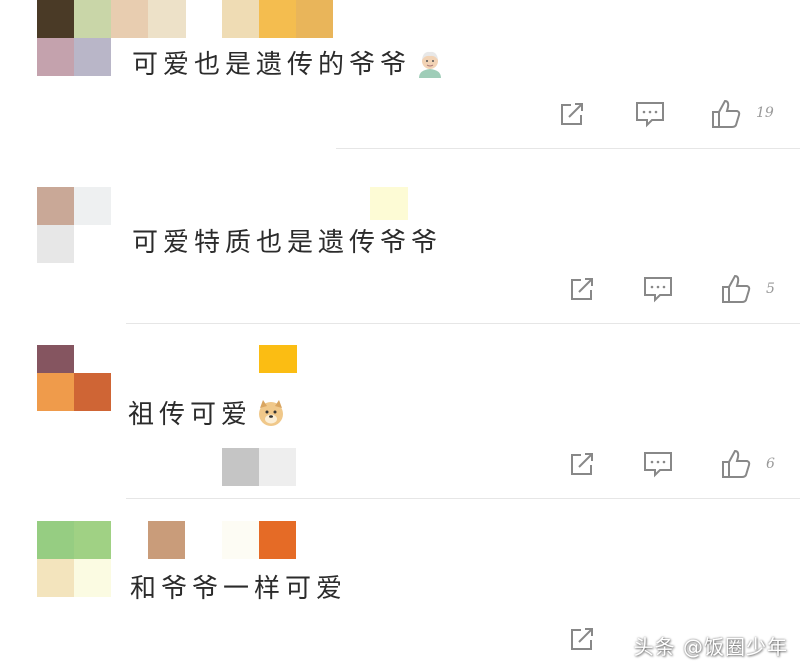 The height and width of the screenshot is (670, 800). Describe the element at coordinates (239, 589) in the screenshot. I see `comment-text: 和爷爷一样可爱` at that location.